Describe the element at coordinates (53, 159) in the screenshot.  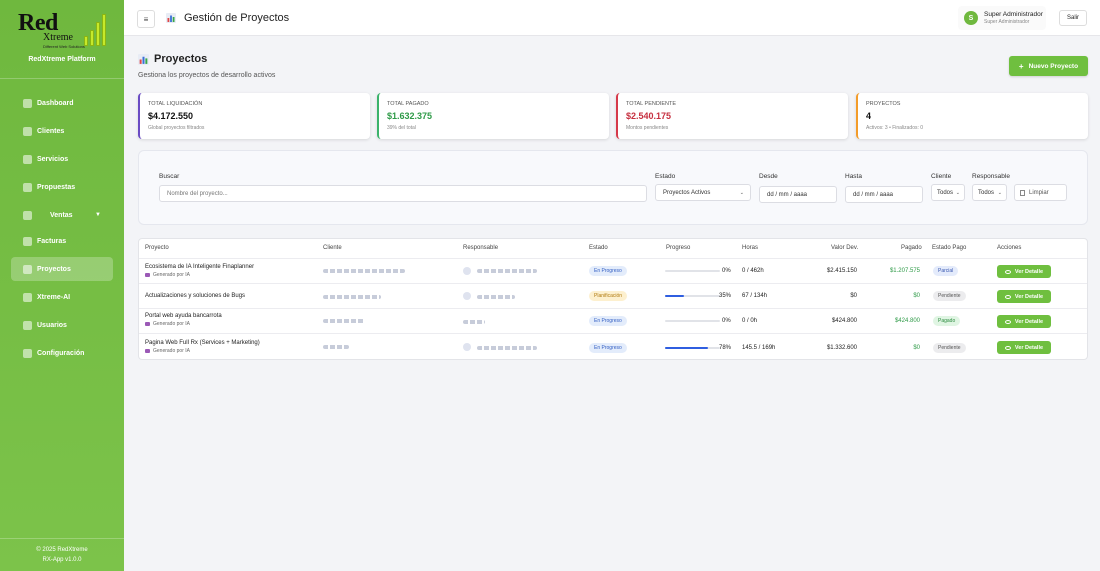
I see `sidebar-item-label: Servicios` at that location.